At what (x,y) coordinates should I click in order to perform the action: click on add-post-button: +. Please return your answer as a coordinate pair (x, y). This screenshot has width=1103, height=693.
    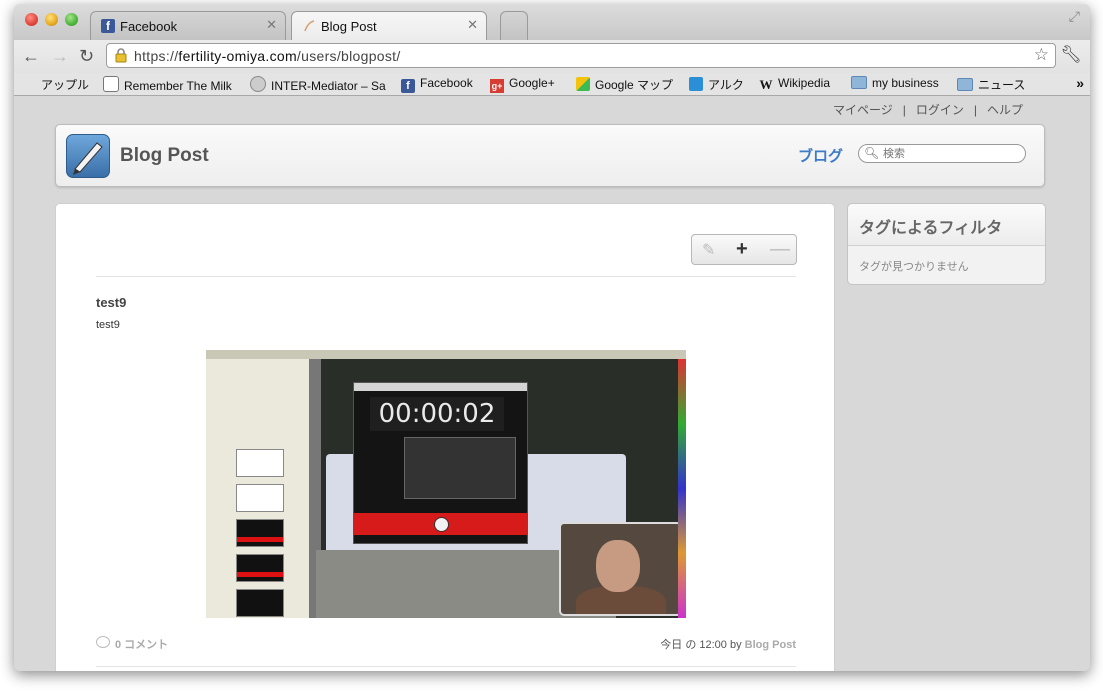
    Looking at the image, I should click on (742, 249).